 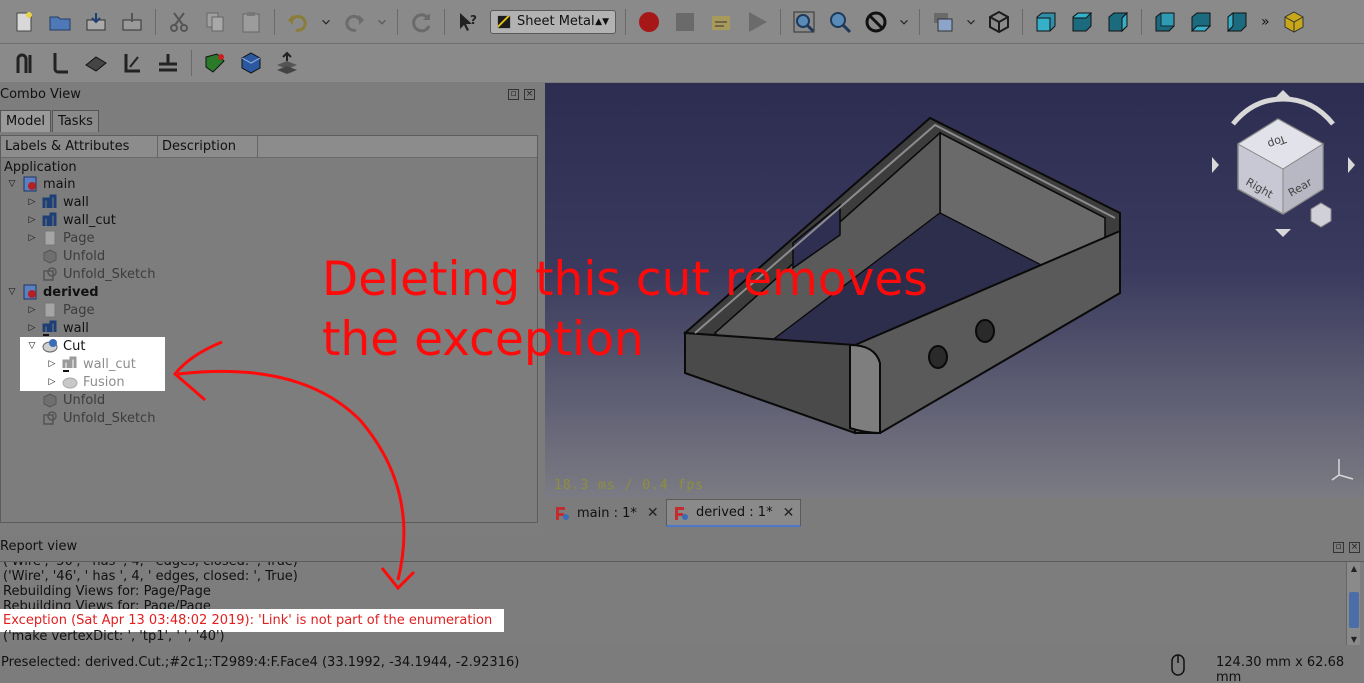 I want to click on tree-item-label: Unfold_Sketch, so click(x=109, y=274).